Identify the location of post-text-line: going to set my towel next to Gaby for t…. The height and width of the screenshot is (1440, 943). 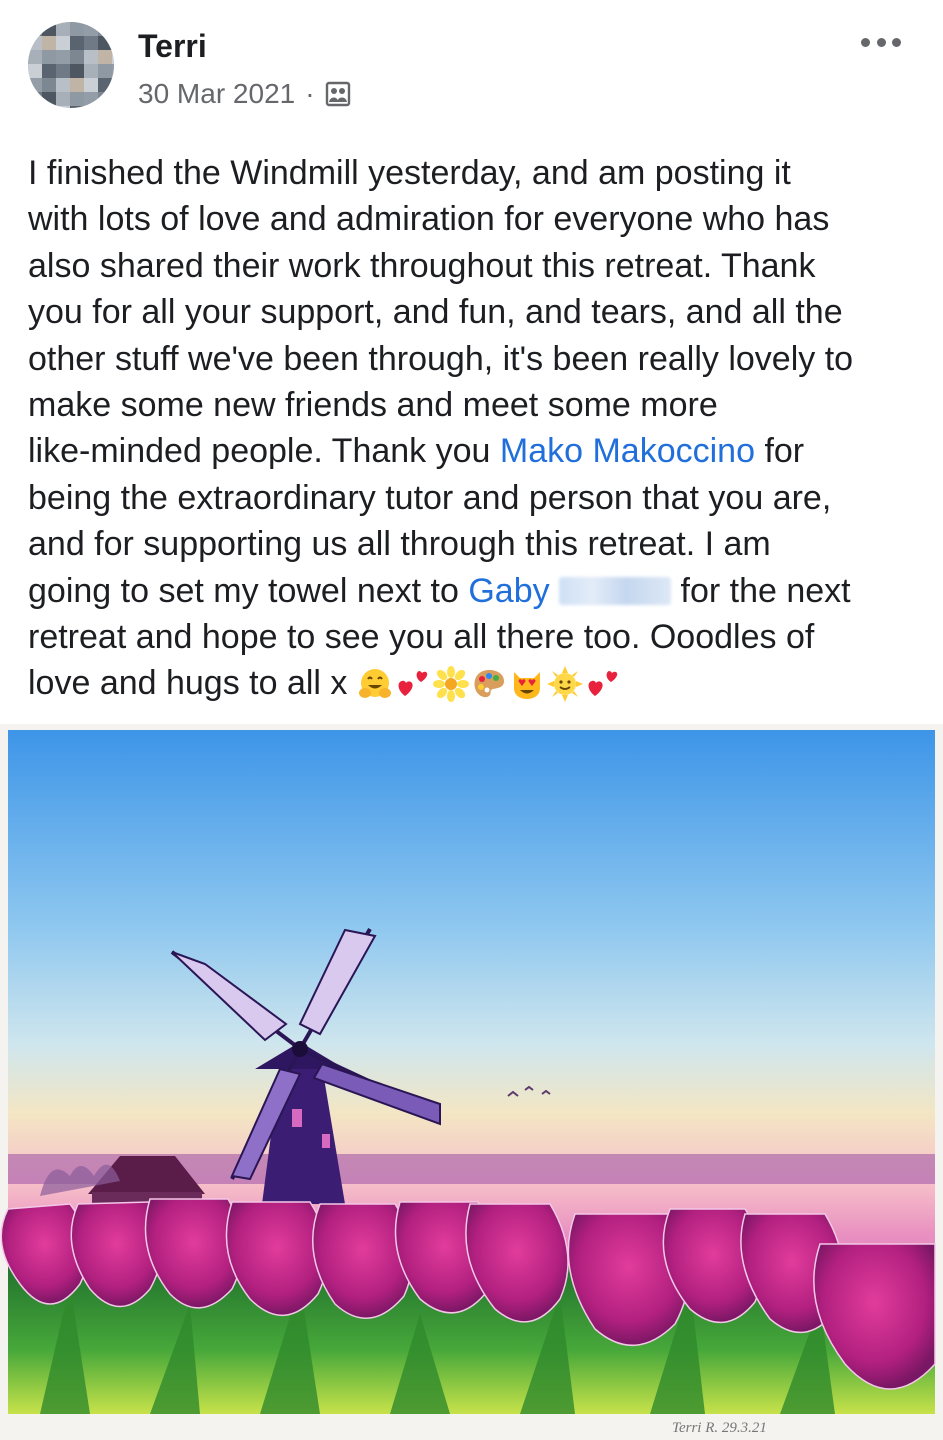
(439, 590).